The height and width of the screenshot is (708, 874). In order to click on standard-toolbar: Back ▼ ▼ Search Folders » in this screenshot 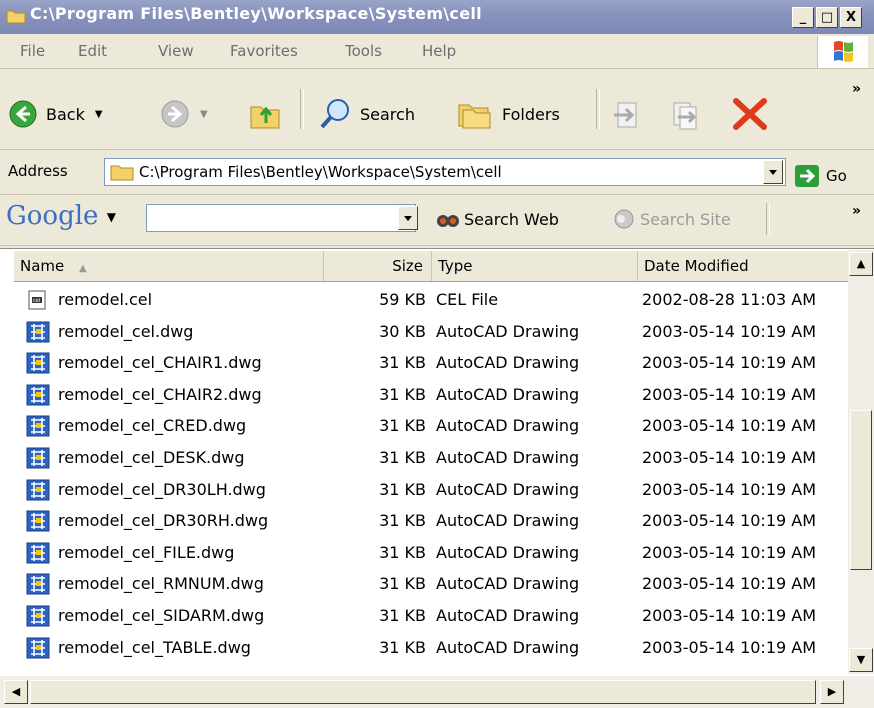, I will do `click(437, 109)`.